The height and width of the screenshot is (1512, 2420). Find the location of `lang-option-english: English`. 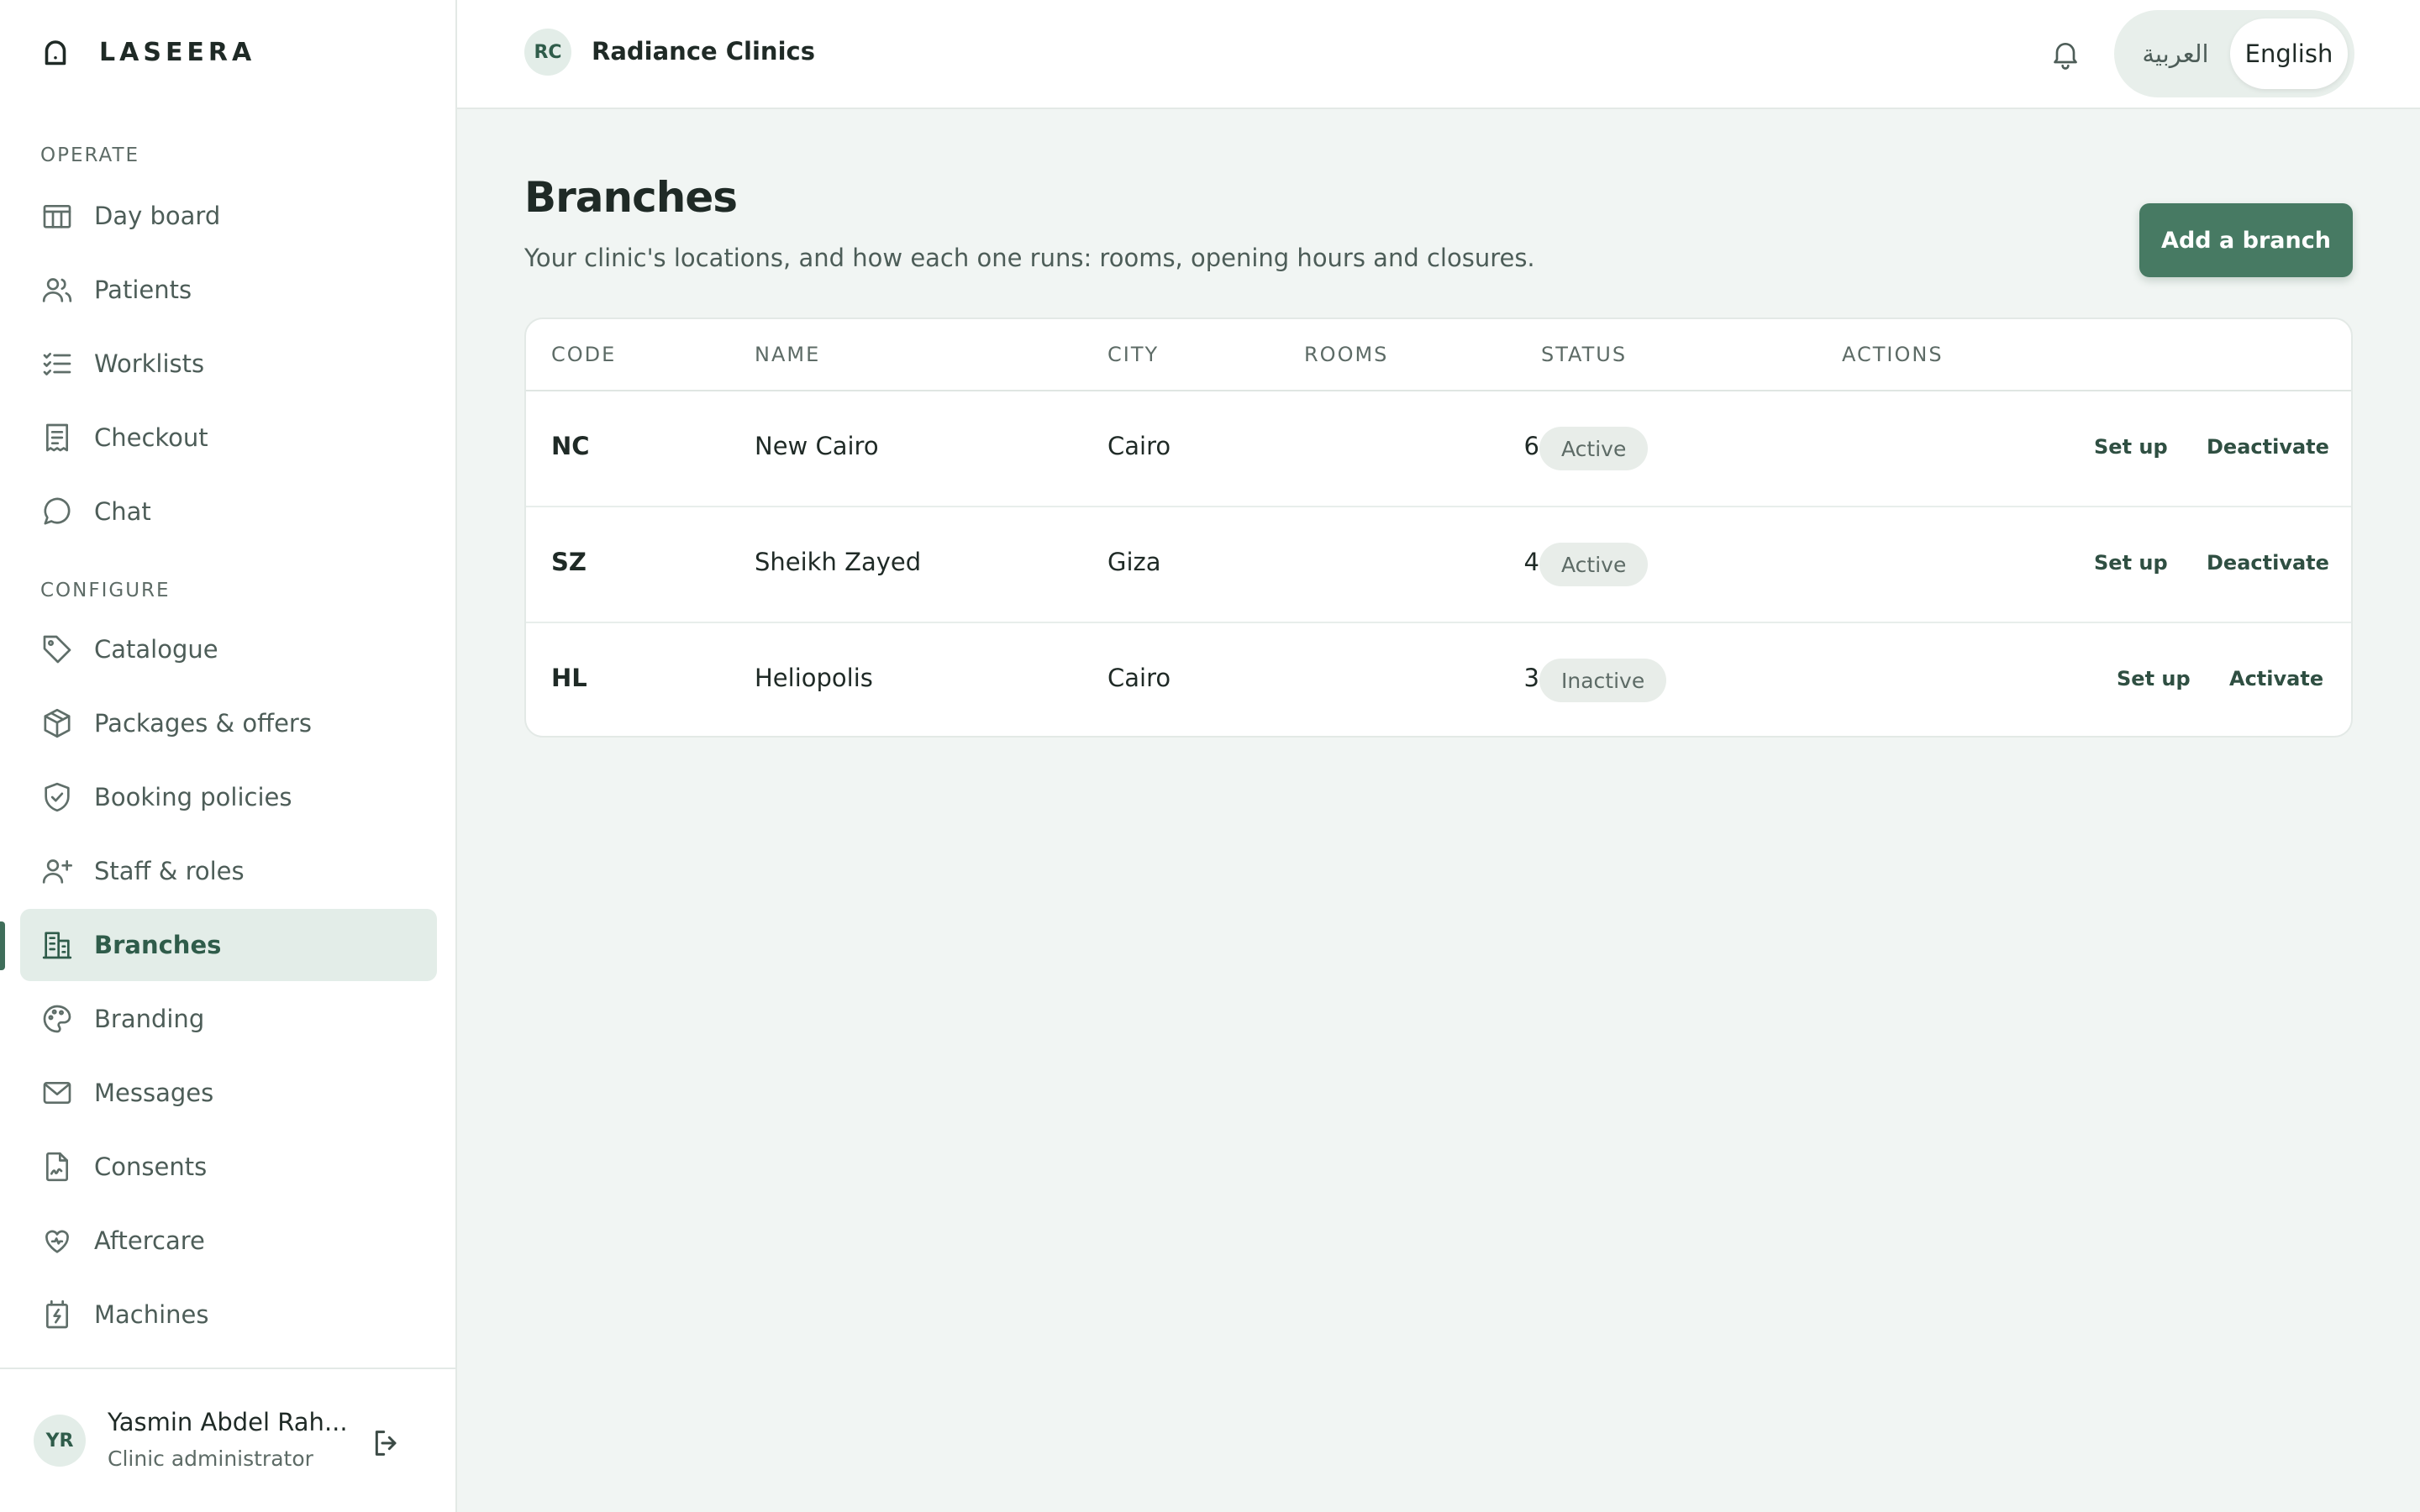

lang-option-english: English is located at coordinates (2289, 53).